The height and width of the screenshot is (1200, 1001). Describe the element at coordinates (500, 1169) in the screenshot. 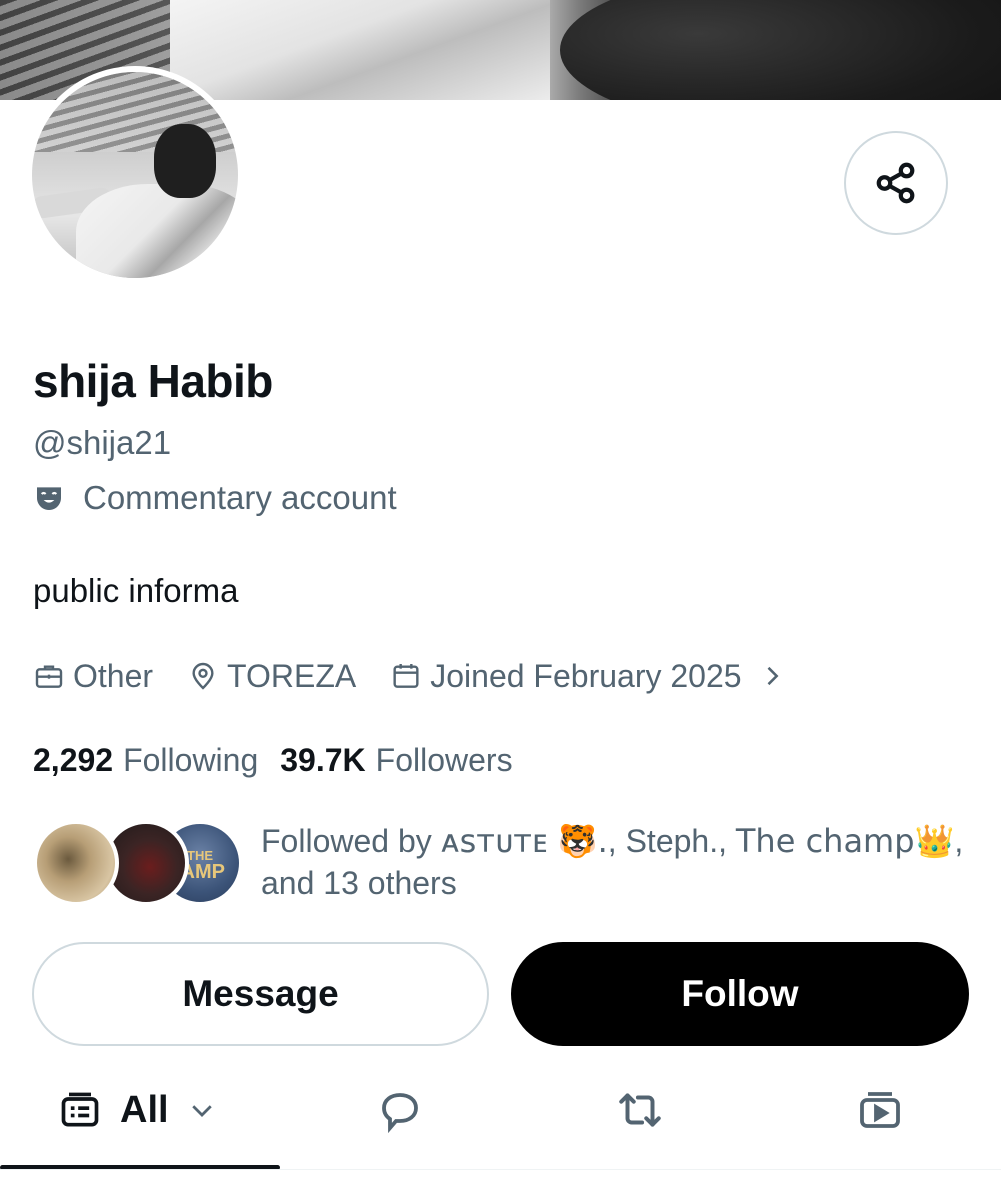

I see `tabs-divider` at that location.